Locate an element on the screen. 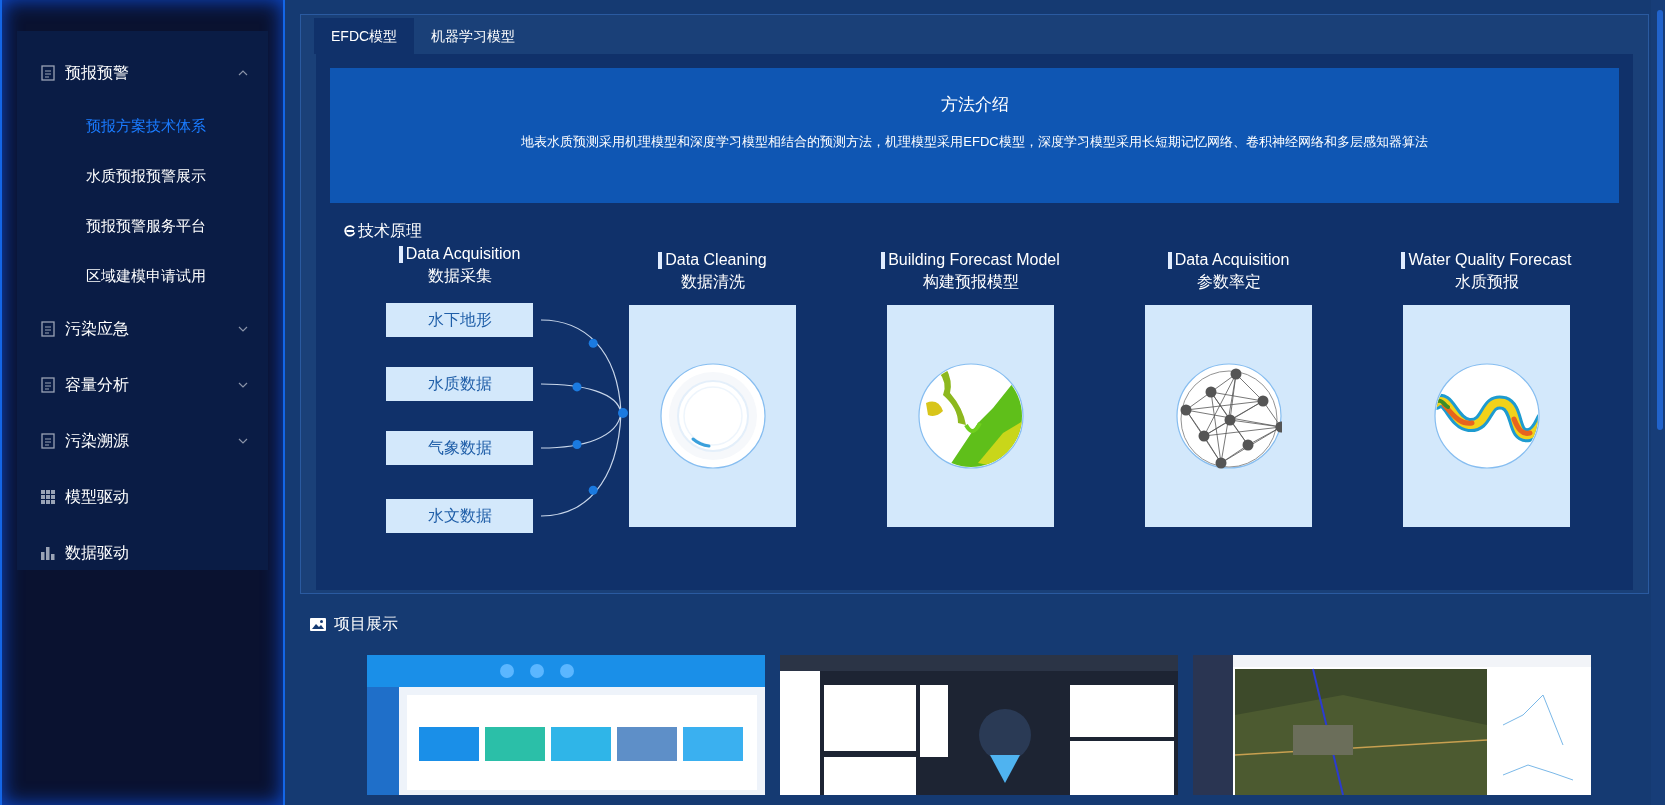  stage-title: Data Cleaning is located at coordinates (716, 260).